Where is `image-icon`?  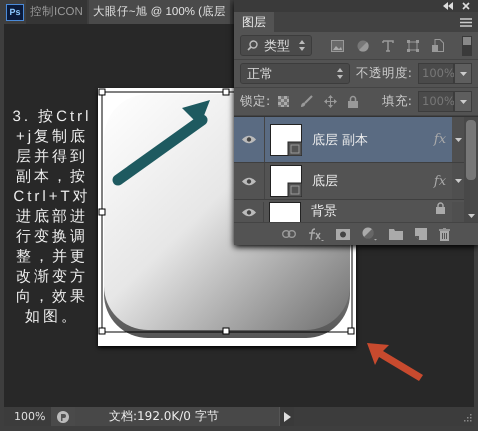 image-icon is located at coordinates (337, 46).